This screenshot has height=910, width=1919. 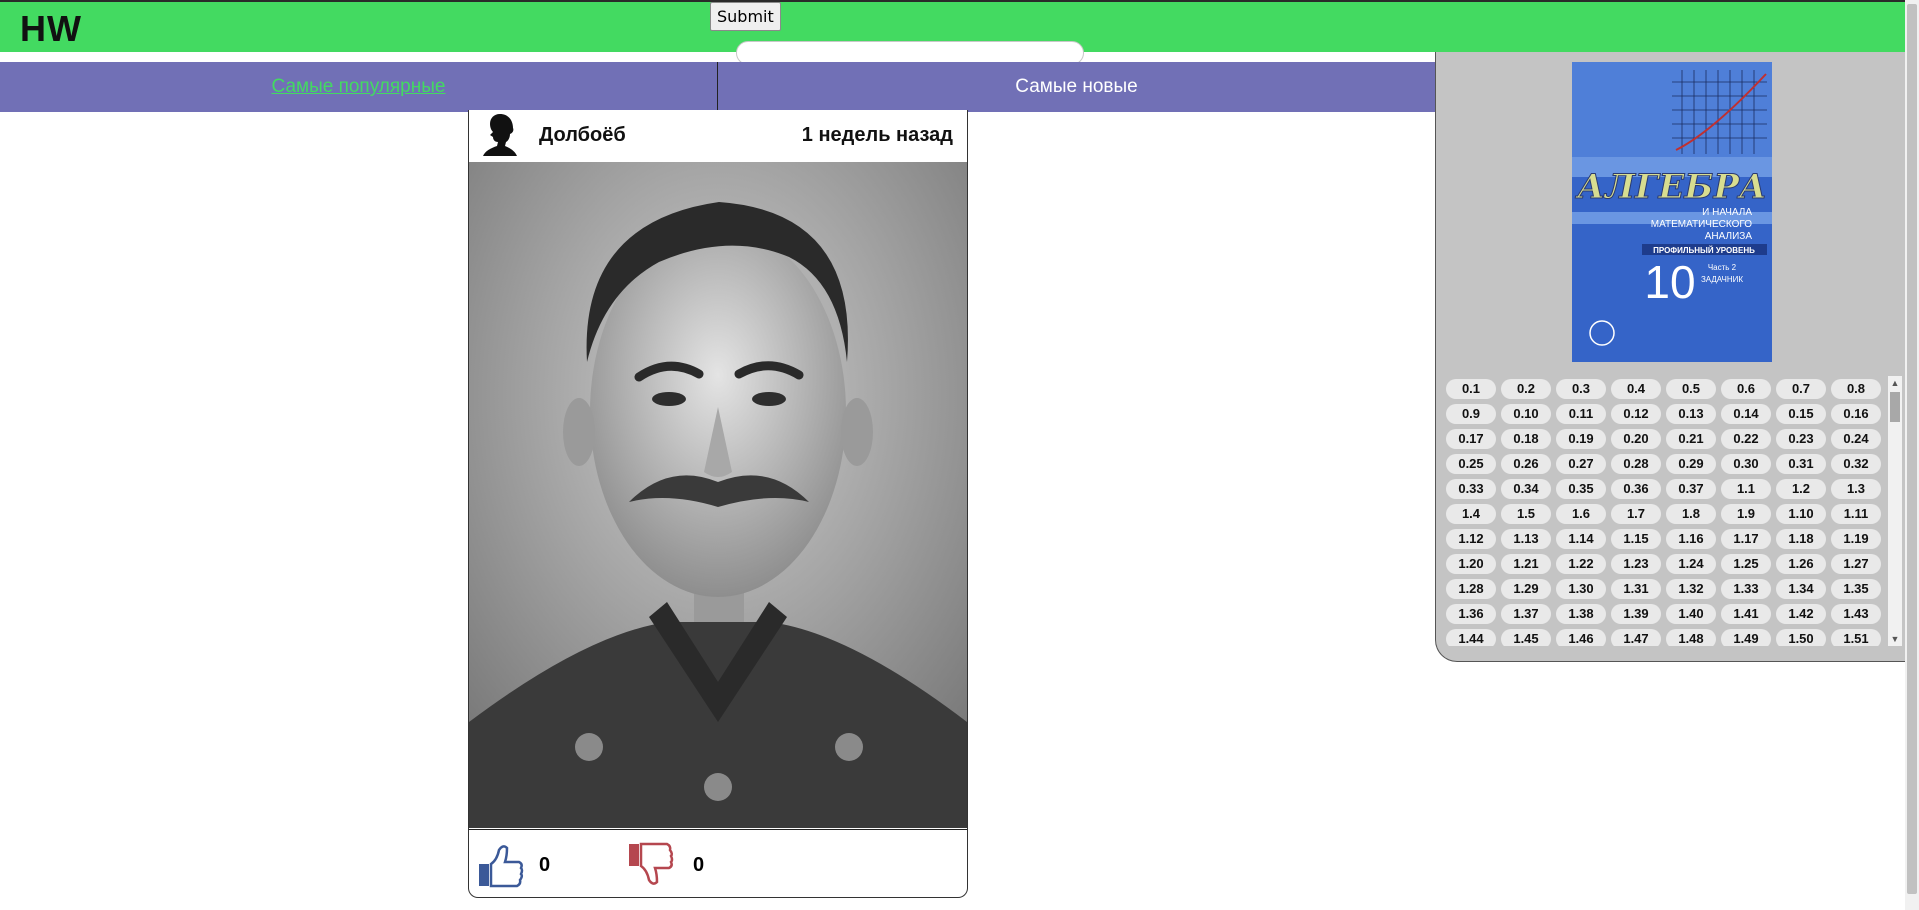 I want to click on task-chip: 1.11, so click(x=1856, y=514).